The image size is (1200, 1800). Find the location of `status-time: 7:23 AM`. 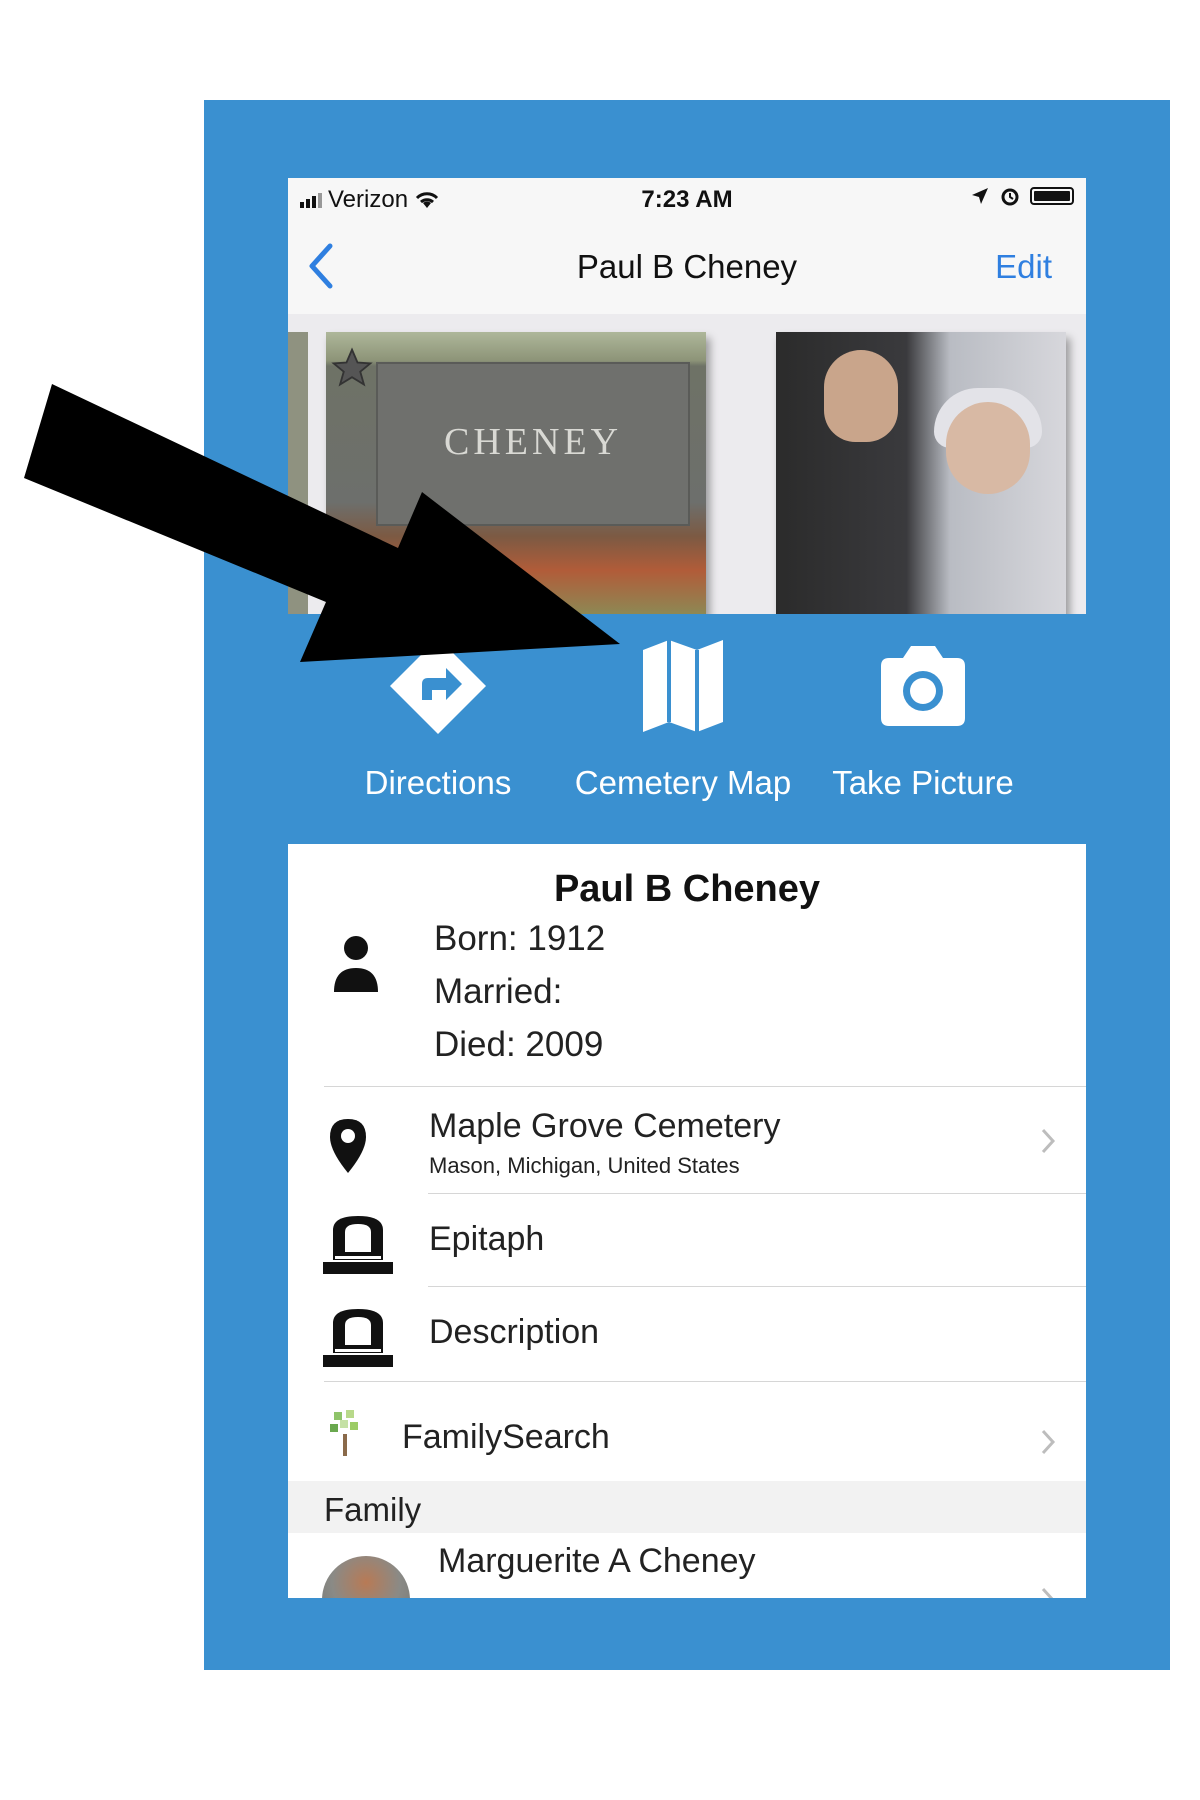

status-time: 7:23 AM is located at coordinates (687, 199).